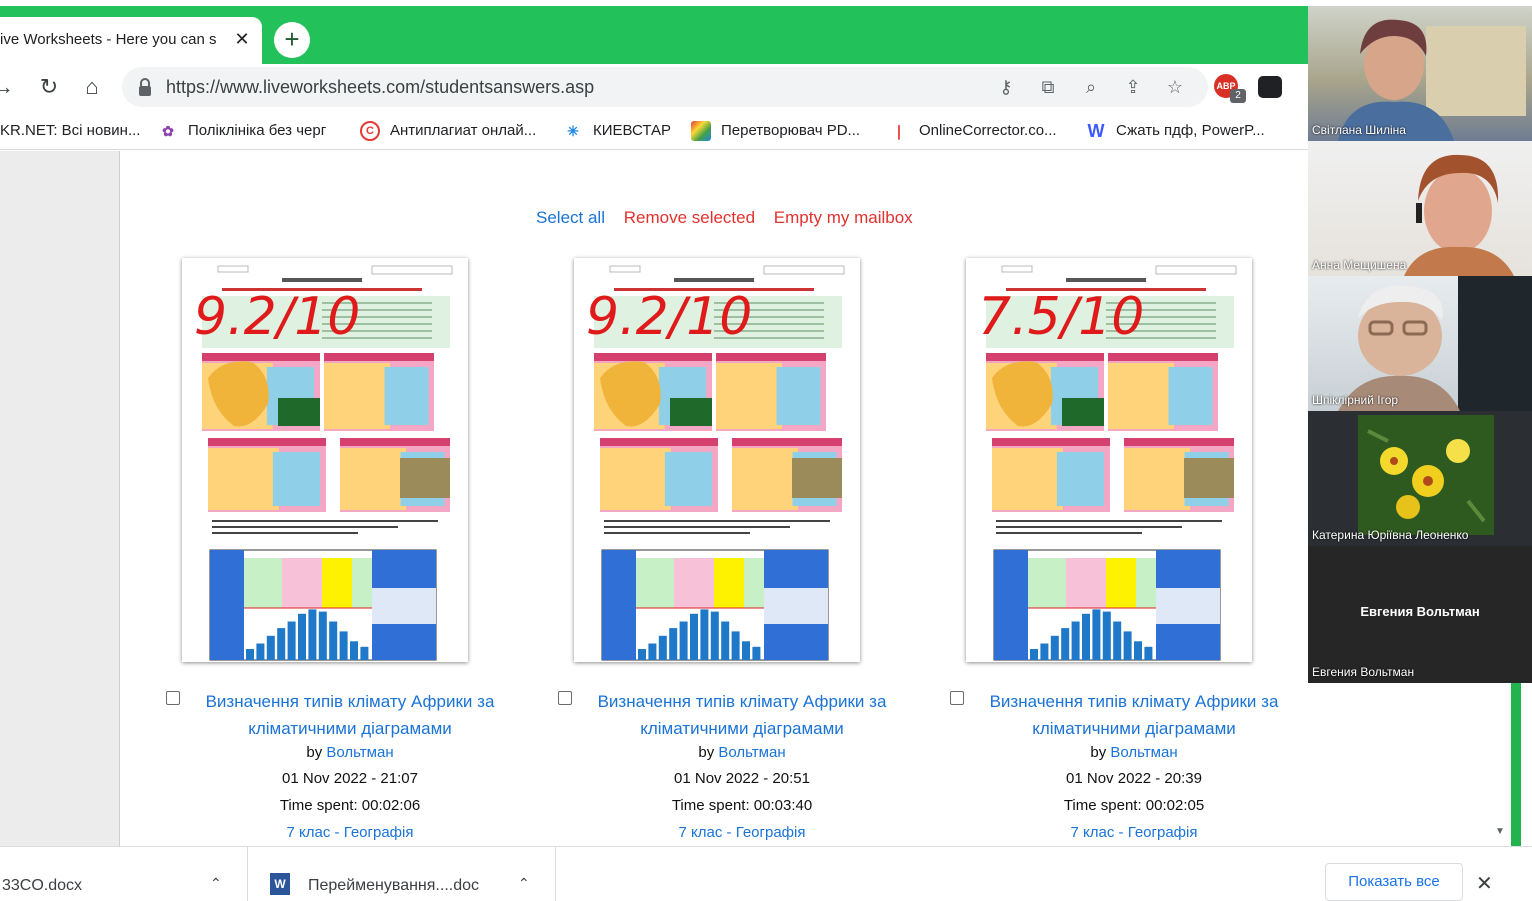  Describe the element at coordinates (350, 805) in the screenshot. I see `time-spent: Time spent: 00:02:06` at that location.